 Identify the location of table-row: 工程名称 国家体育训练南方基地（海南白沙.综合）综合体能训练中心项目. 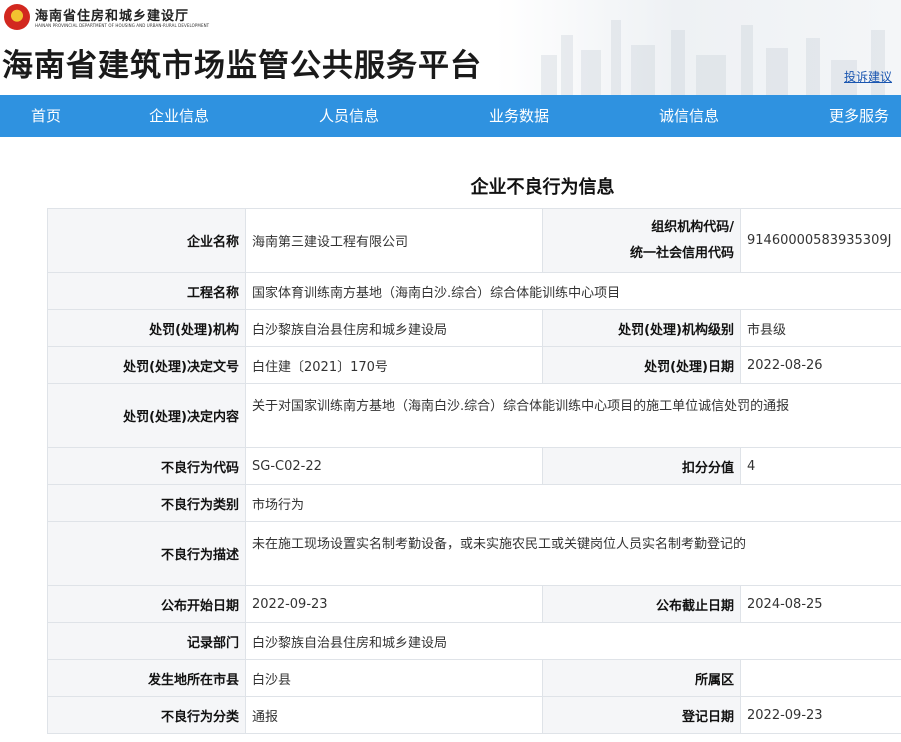
(474, 291).